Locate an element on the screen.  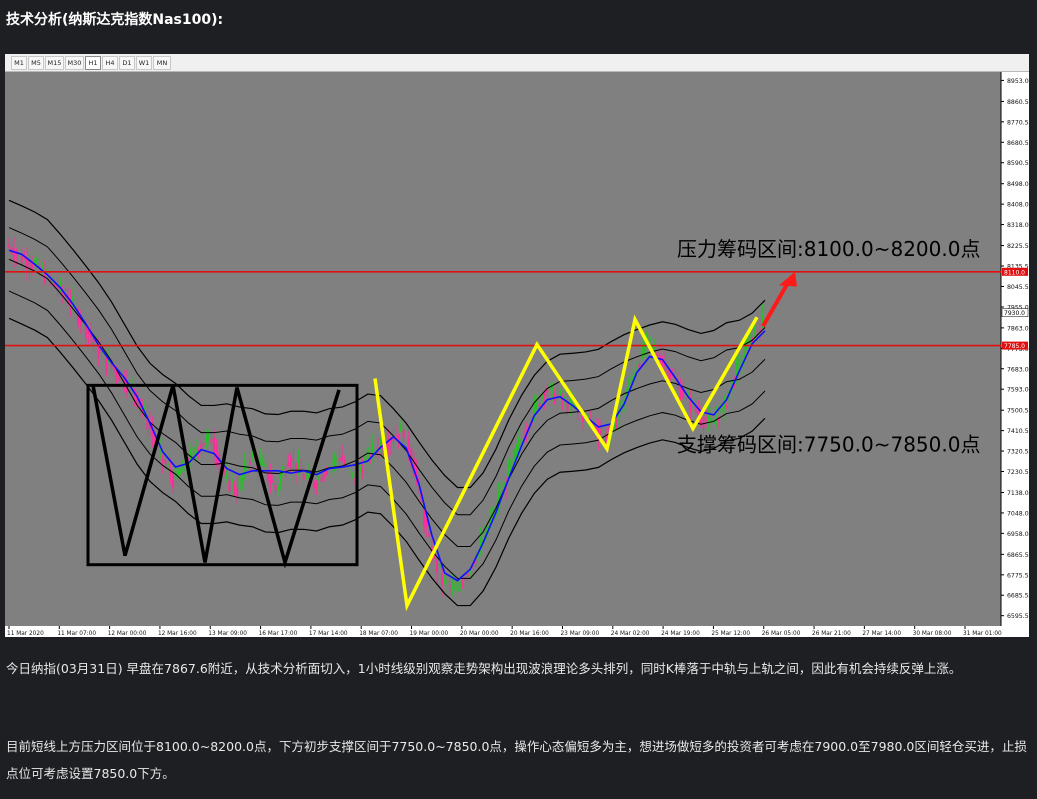
y-tick-label: 7410.5 is located at coordinates (1018, 431).